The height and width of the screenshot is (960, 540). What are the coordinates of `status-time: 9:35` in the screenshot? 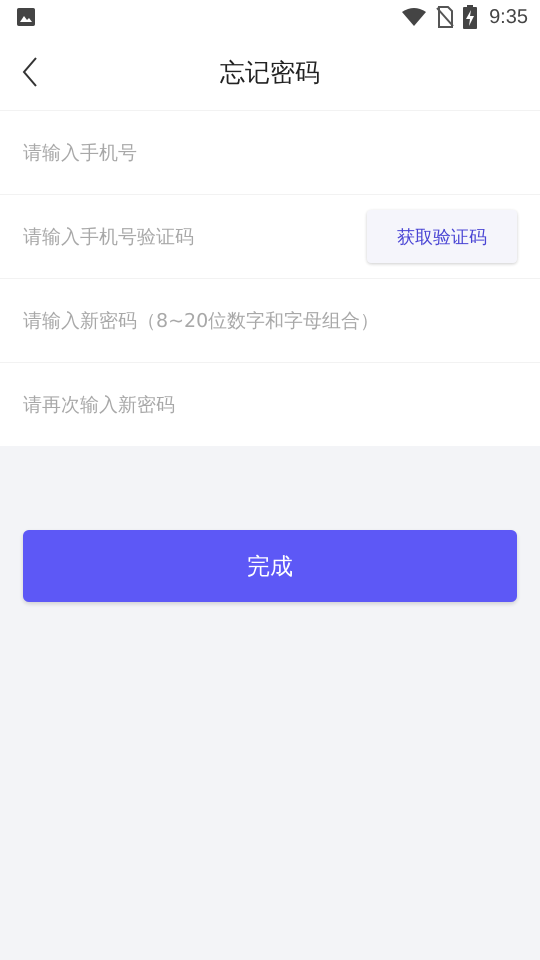 It's located at (508, 17).